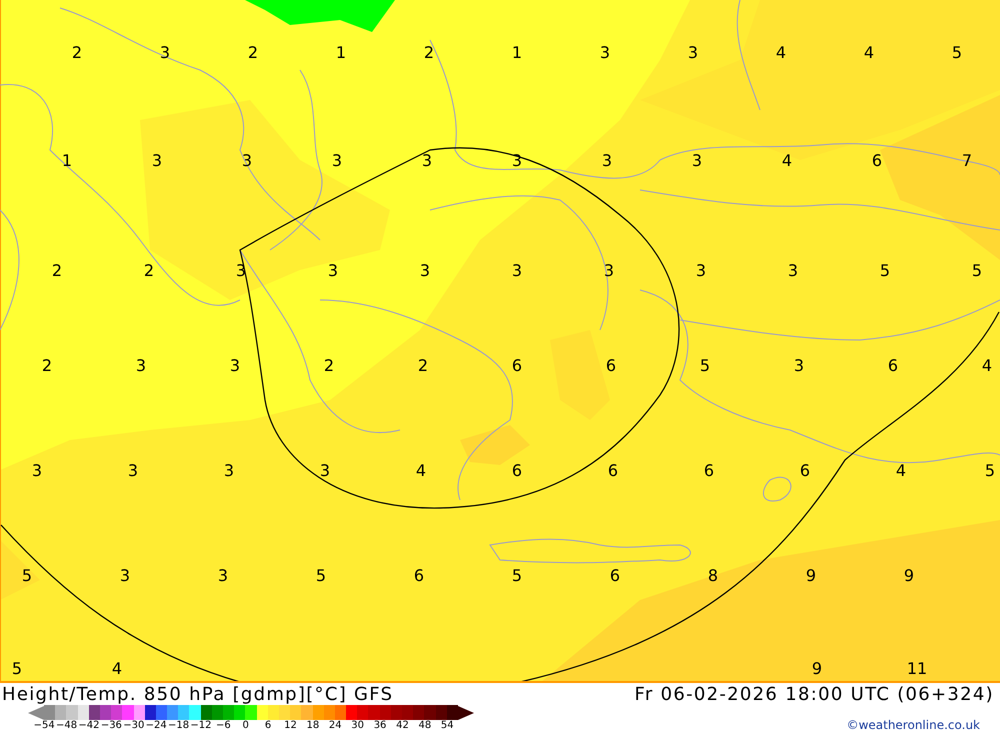 The height and width of the screenshot is (733, 1000). What do you see at coordinates (447, 726) in the screenshot?
I see `scale-tick-label: 54` at bounding box center [447, 726].